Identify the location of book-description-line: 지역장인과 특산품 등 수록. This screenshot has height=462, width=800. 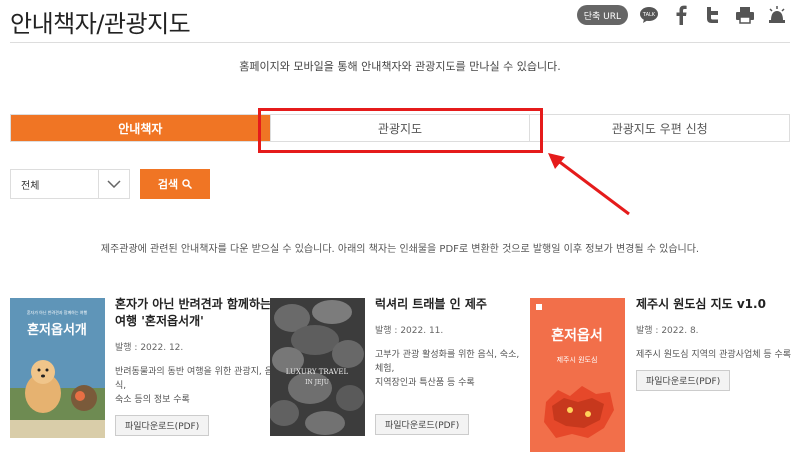
(425, 383).